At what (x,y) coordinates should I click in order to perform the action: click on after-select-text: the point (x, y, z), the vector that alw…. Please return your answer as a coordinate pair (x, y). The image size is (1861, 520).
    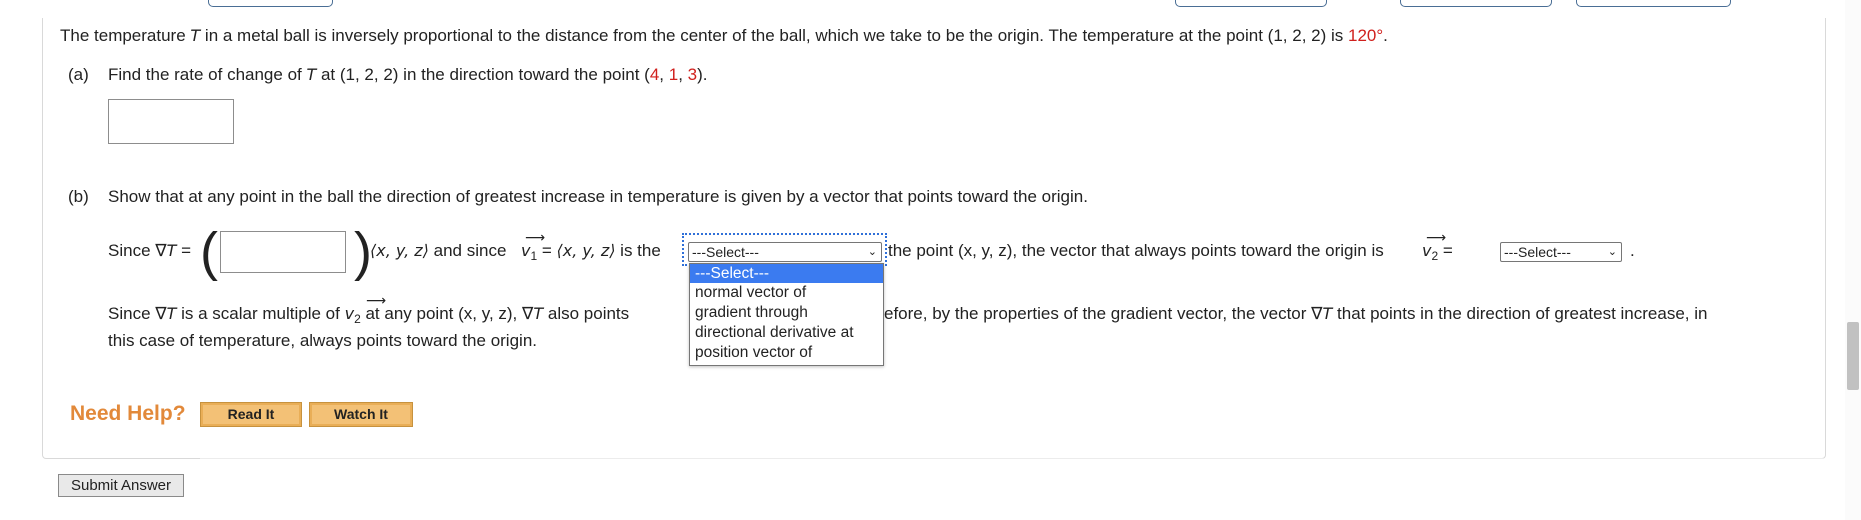
    Looking at the image, I should click on (1136, 250).